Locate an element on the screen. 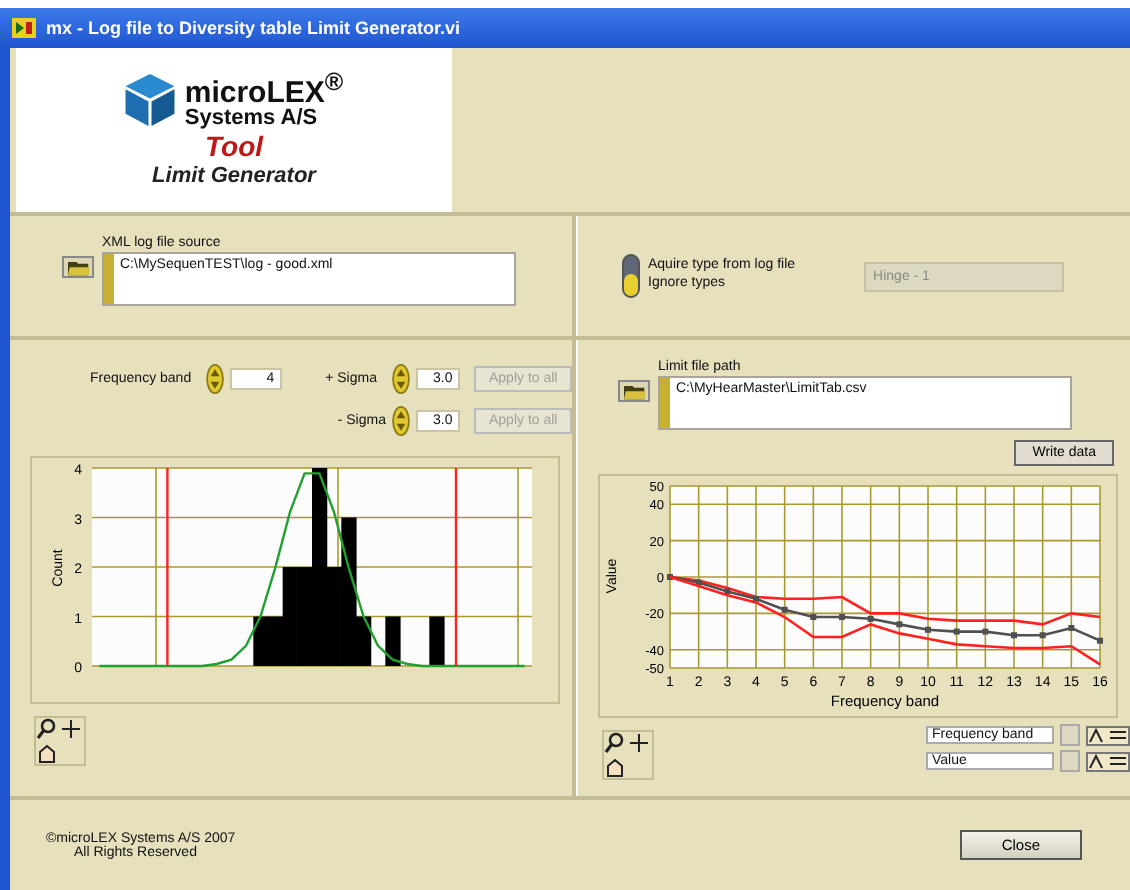  logo-company: Systems A/S is located at coordinates (252, 118).